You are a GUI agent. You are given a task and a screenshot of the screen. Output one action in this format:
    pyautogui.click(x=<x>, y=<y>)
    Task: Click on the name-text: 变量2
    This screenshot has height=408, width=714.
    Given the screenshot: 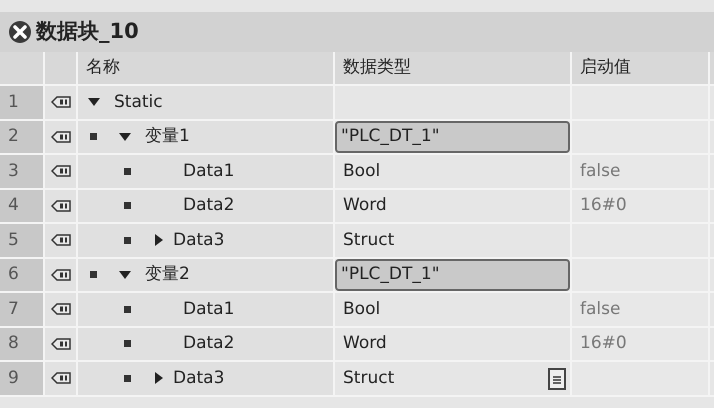 What is the action you would take?
    pyautogui.click(x=167, y=274)
    